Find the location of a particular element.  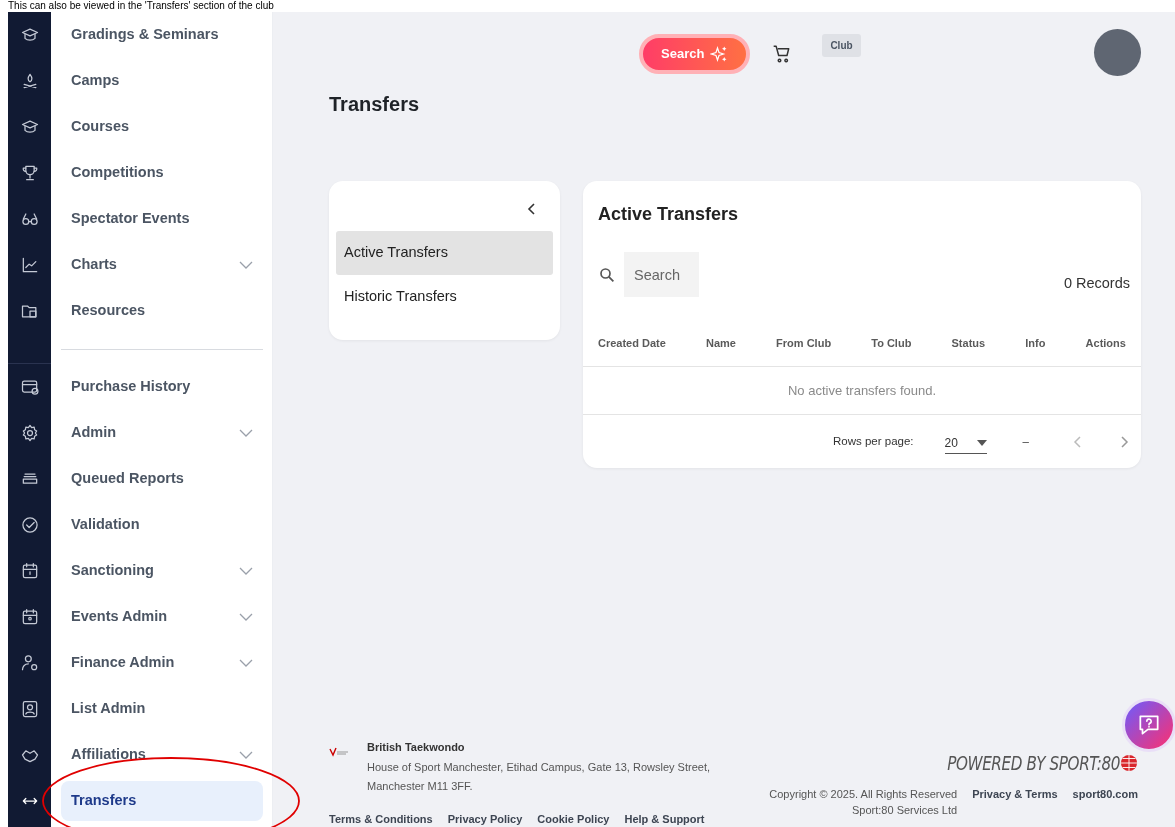

sidebar-item: Admin is located at coordinates (162, 433).